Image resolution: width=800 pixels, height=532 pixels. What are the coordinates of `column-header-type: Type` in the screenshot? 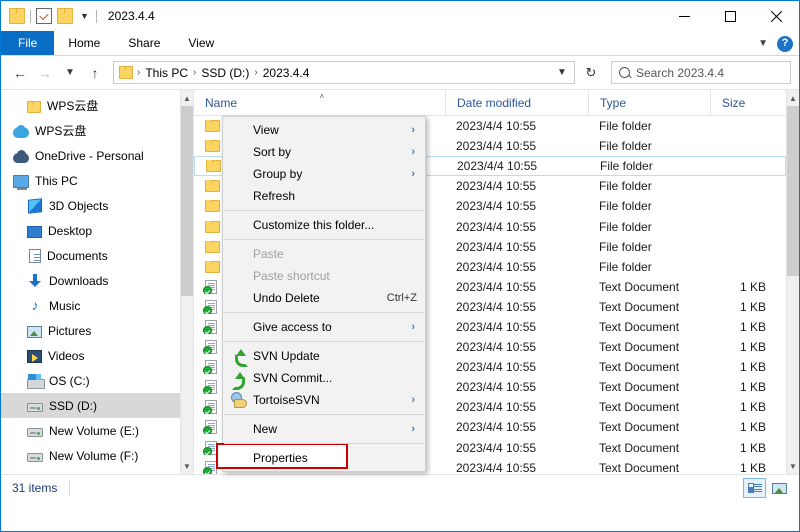 It's located at (649, 103).